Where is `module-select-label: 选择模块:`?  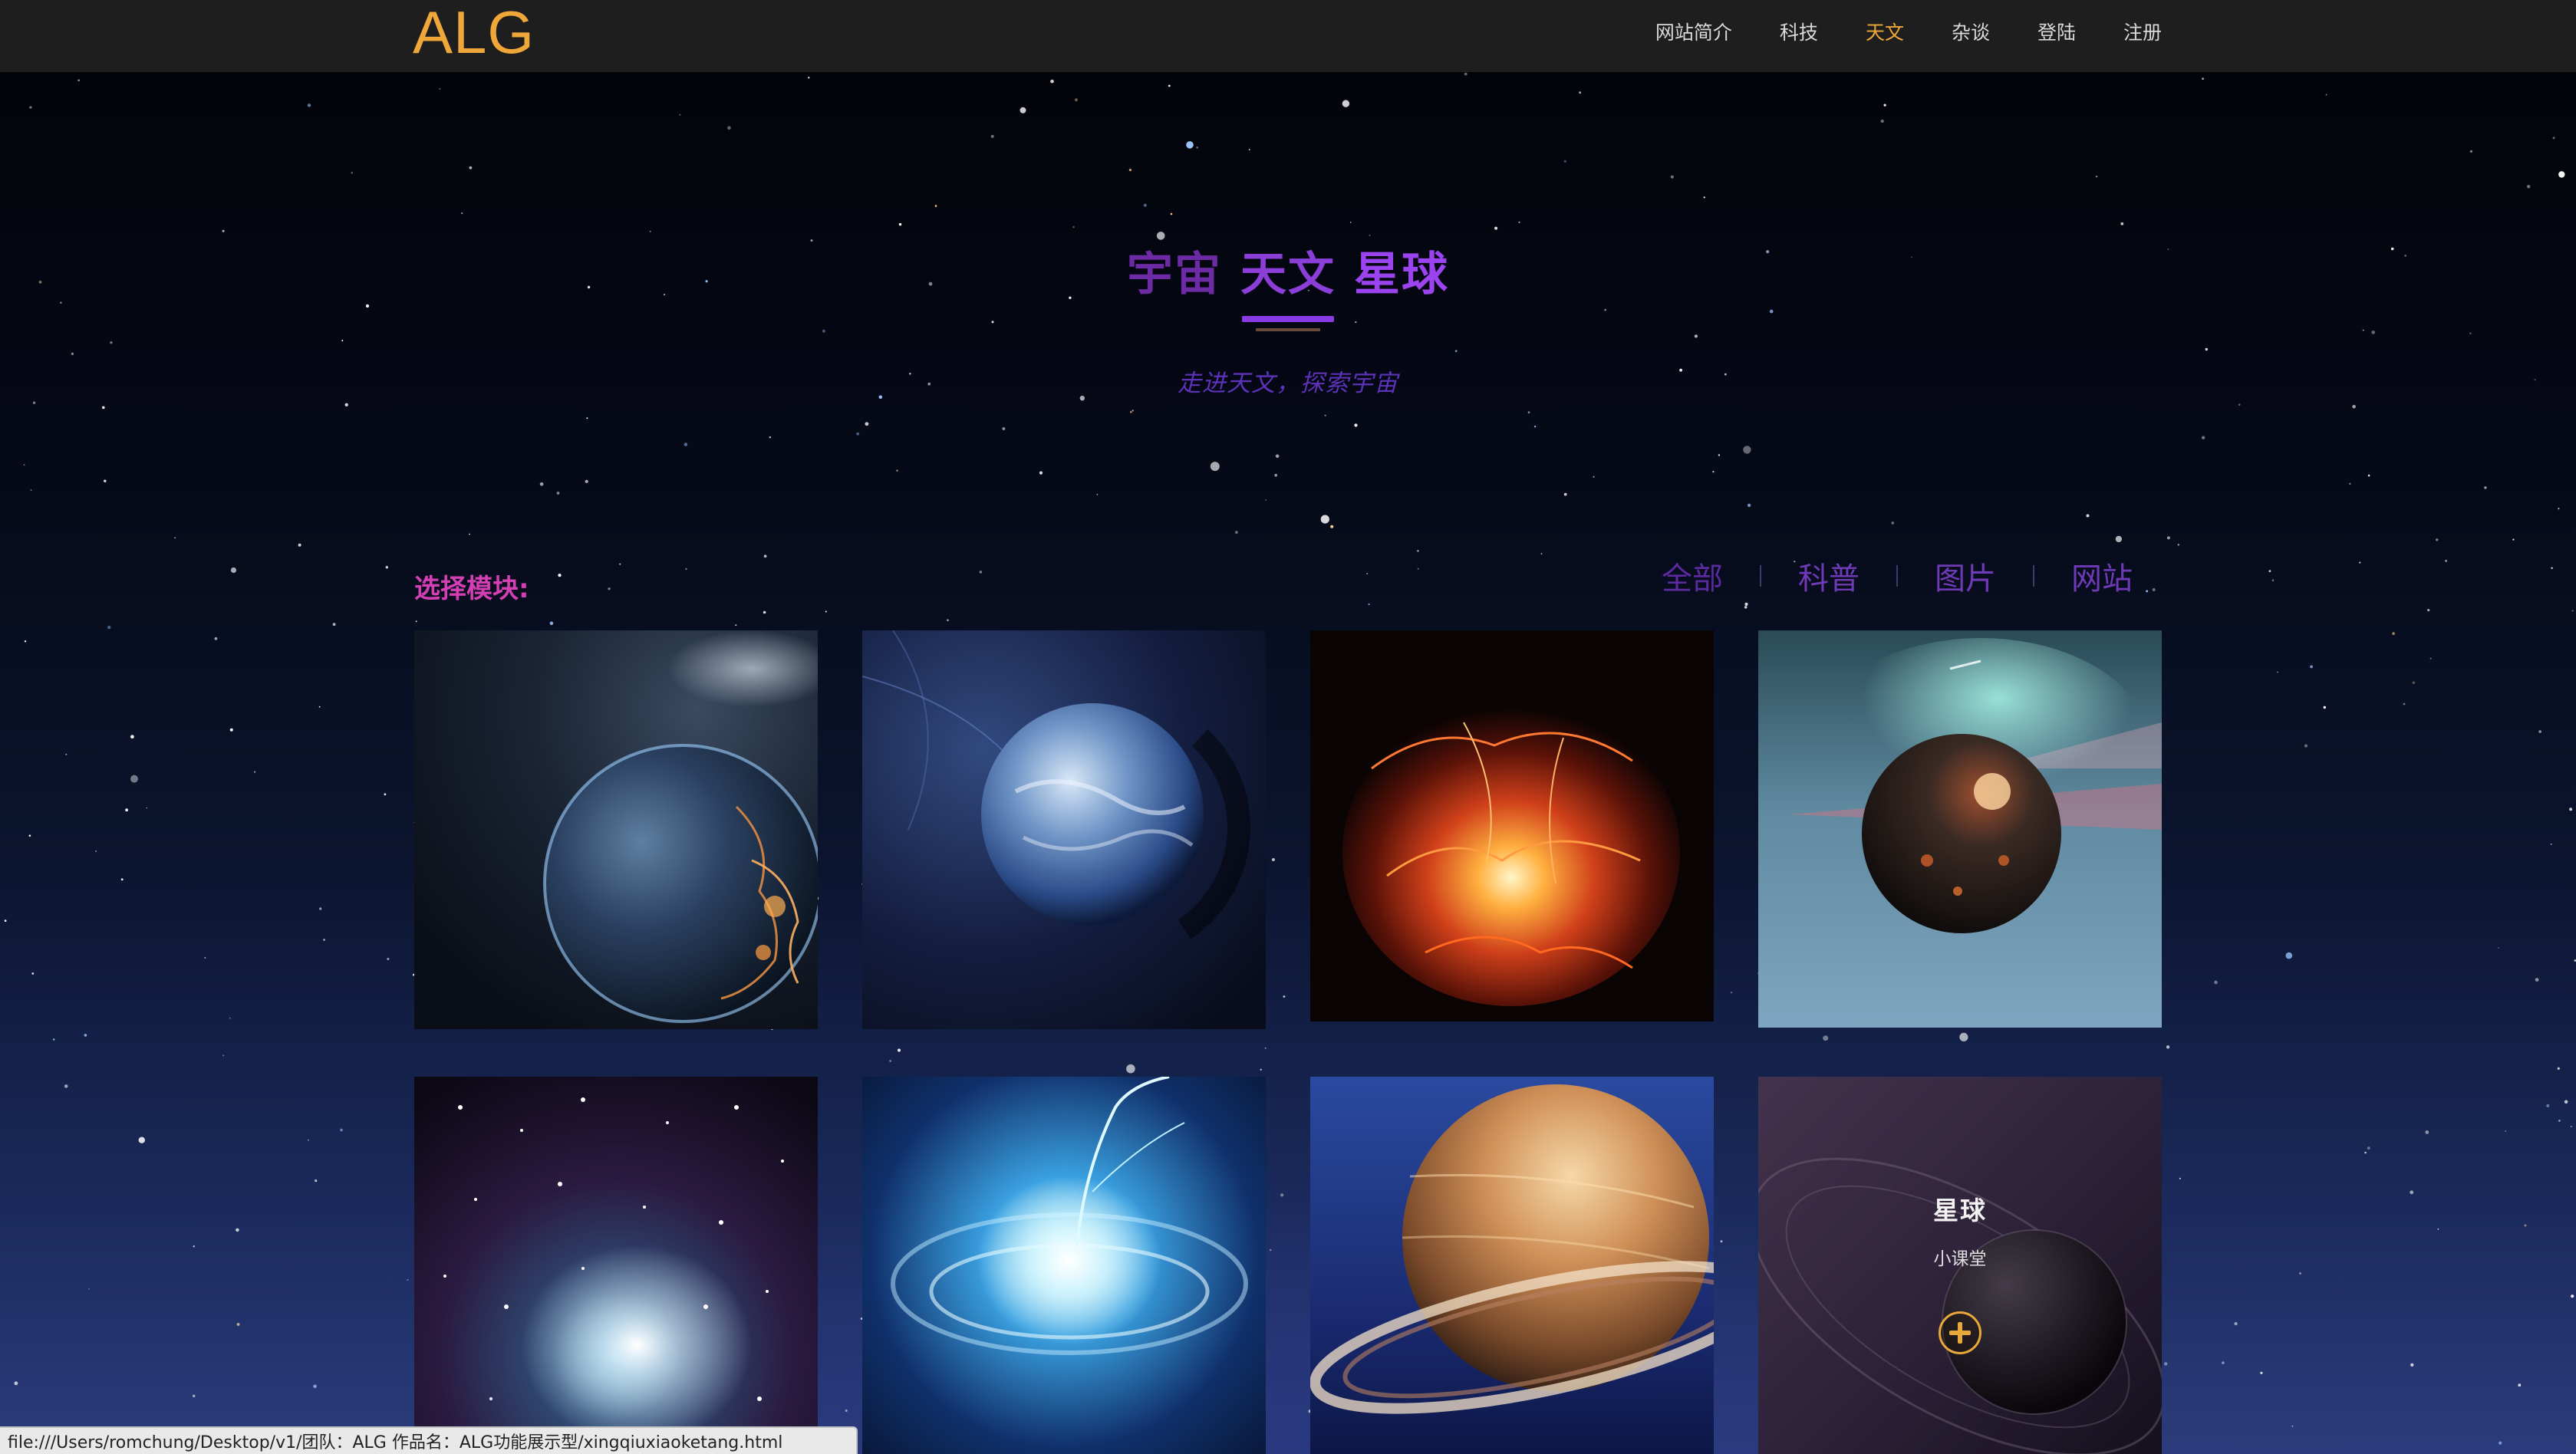
module-select-label: 选择模块: is located at coordinates (471, 589).